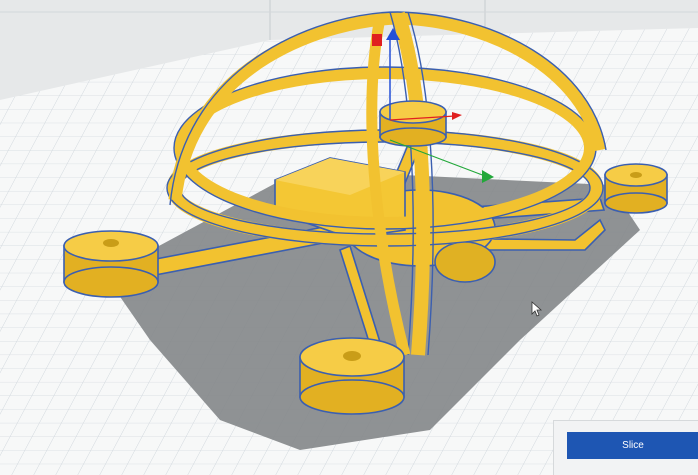  What do you see at coordinates (377, 40) in the screenshot?
I see `axis-x-handle-icon` at bounding box center [377, 40].